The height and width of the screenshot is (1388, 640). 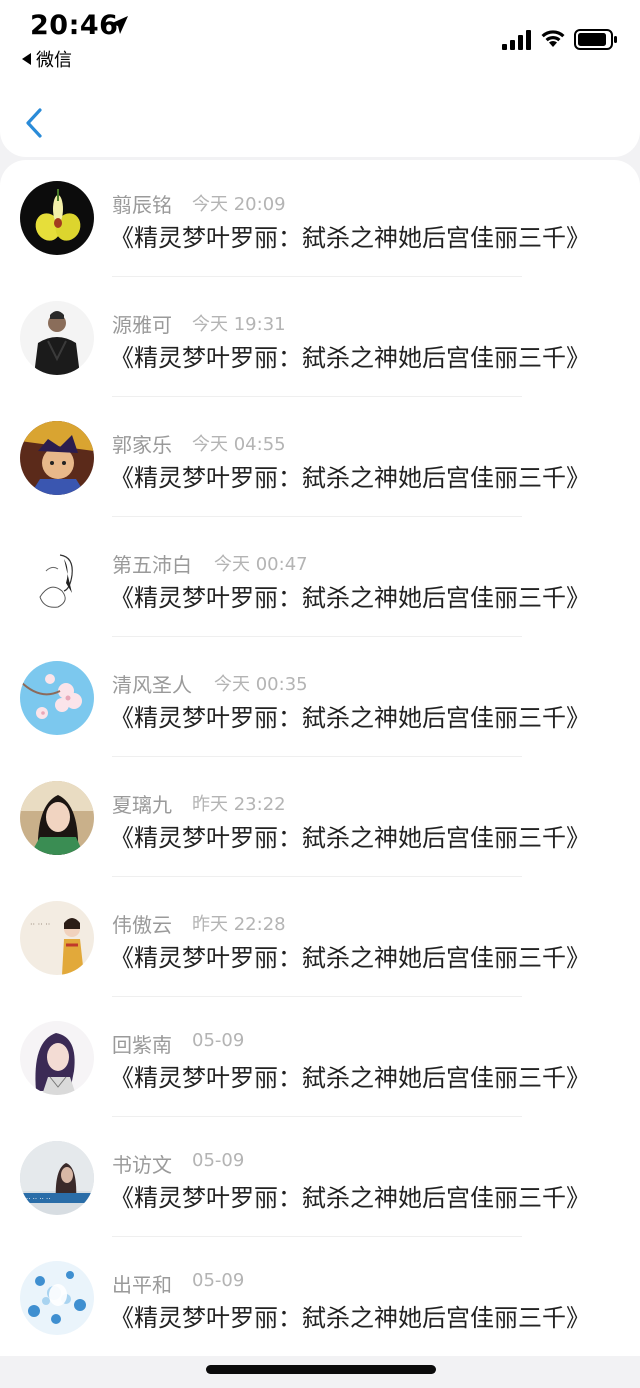 What do you see at coordinates (54, 60) in the screenshot?
I see `back-app-label: 微信` at bounding box center [54, 60].